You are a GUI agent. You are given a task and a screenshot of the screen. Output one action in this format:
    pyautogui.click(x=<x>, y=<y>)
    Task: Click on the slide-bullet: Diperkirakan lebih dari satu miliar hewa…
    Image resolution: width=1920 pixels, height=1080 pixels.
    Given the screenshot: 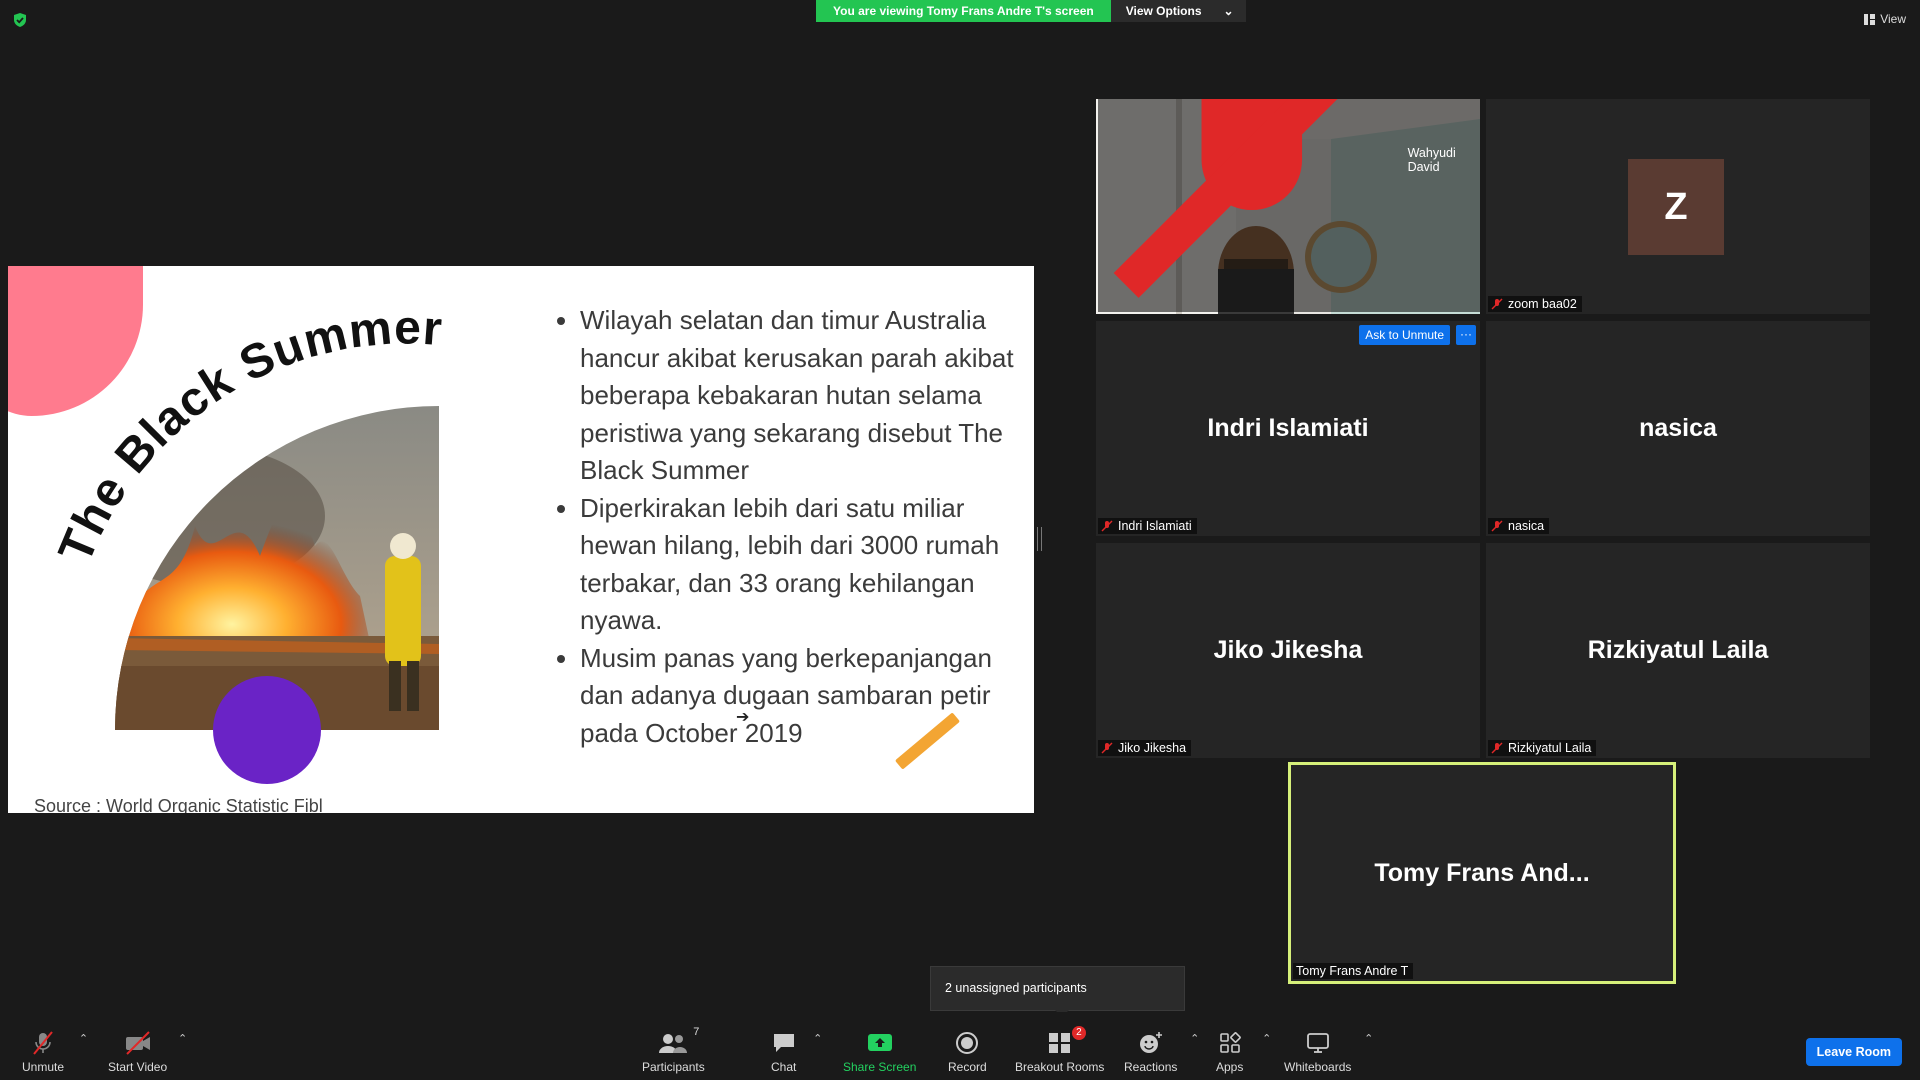 What is the action you would take?
    pyautogui.click(x=807, y=565)
    